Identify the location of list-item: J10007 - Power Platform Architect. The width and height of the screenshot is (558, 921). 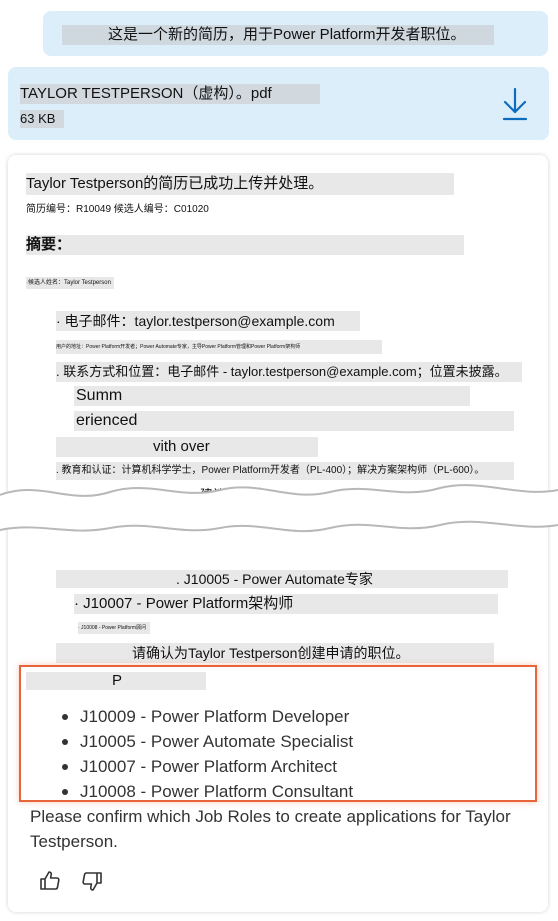
(204, 766).